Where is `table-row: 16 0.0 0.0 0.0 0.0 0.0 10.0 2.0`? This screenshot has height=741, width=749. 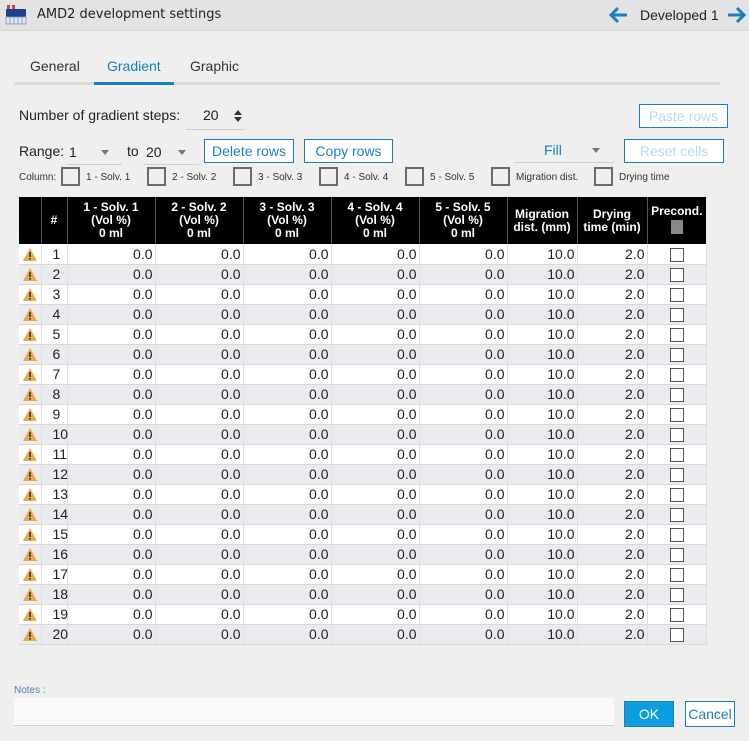
table-row: 16 0.0 0.0 0.0 0.0 0.0 10.0 2.0 is located at coordinates (363, 554).